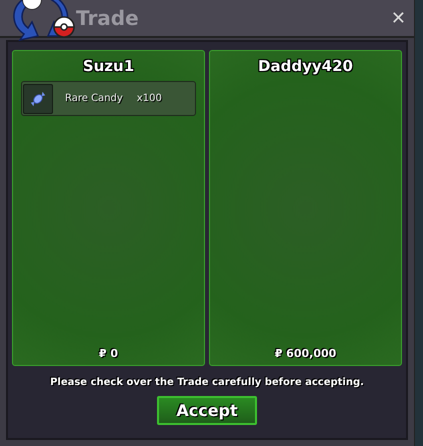 The height and width of the screenshot is (446, 423). What do you see at coordinates (149, 98) in the screenshot?
I see `item-quantity: x100` at bounding box center [149, 98].